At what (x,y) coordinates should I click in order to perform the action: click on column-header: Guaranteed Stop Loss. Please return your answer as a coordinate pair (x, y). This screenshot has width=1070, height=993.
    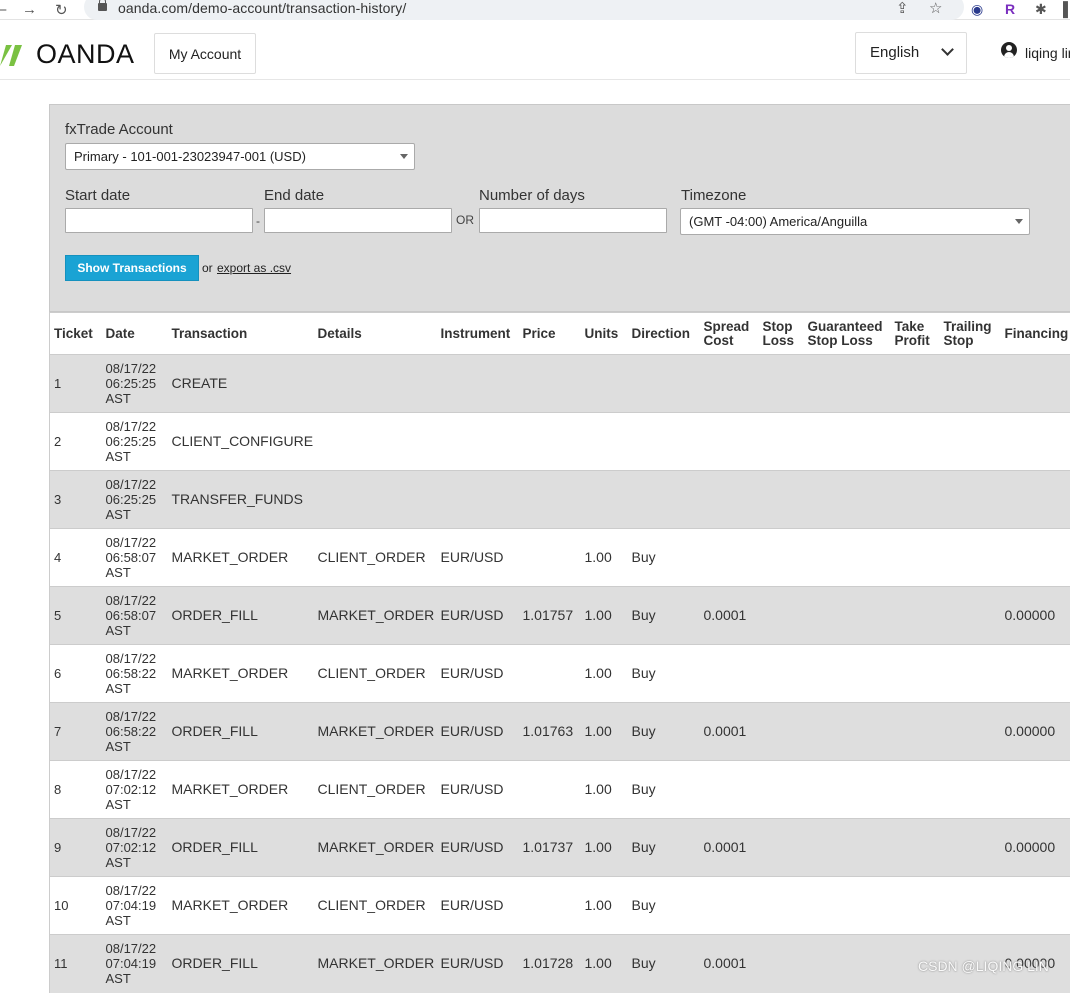
    Looking at the image, I should click on (847, 334).